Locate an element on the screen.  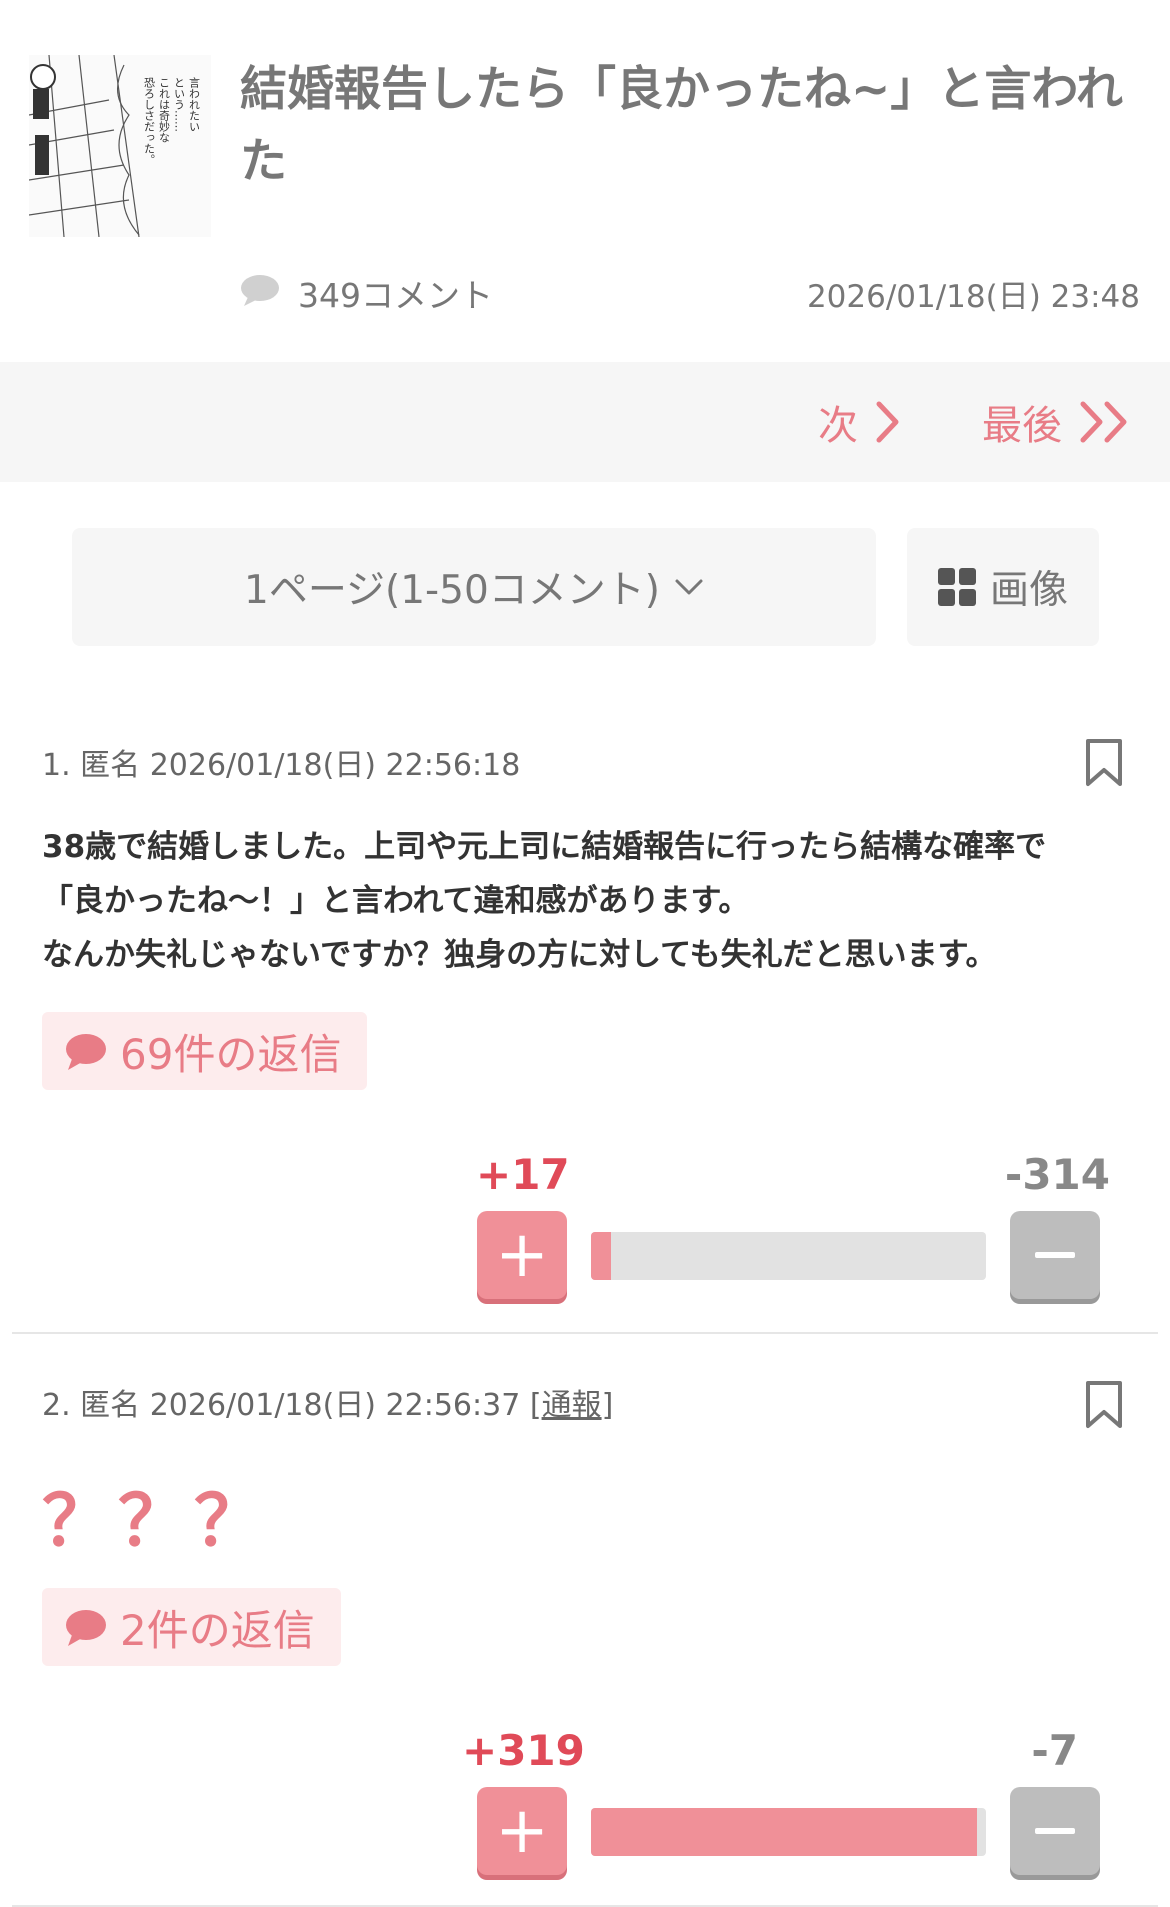
page-nav: 次 最後 is located at coordinates (585, 422).